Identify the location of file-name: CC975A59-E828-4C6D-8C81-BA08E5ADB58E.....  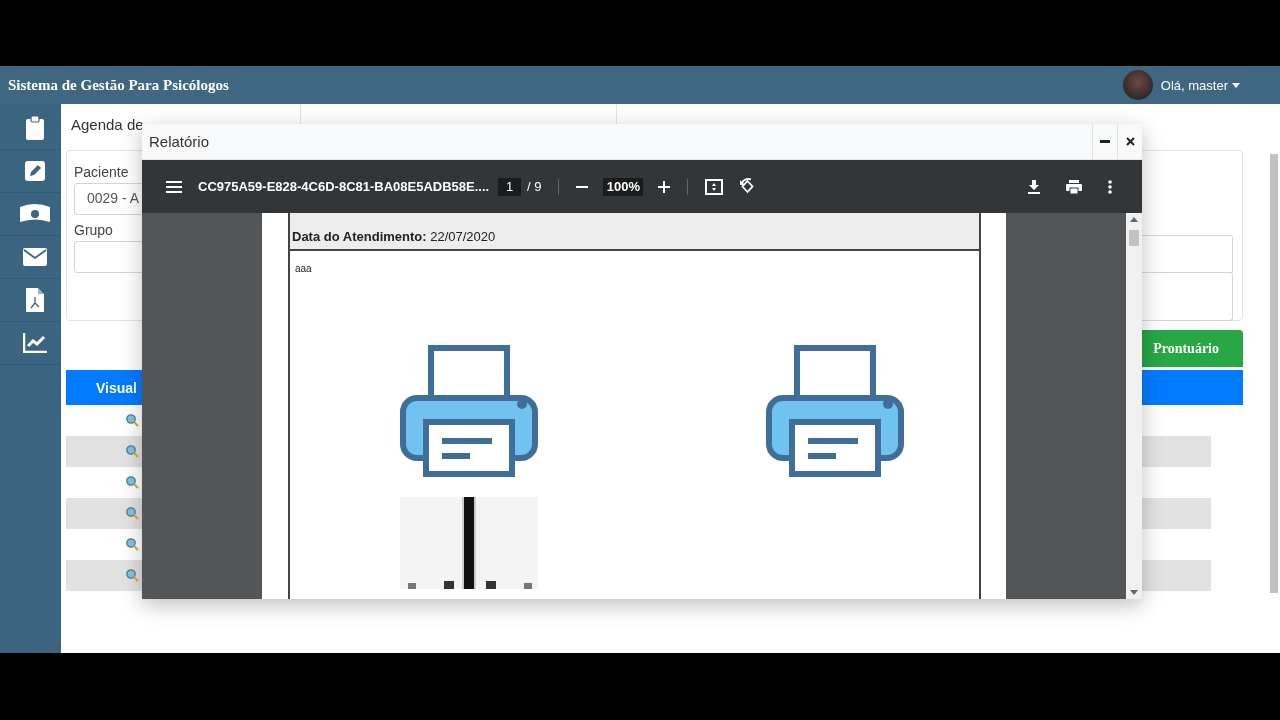
(343, 186).